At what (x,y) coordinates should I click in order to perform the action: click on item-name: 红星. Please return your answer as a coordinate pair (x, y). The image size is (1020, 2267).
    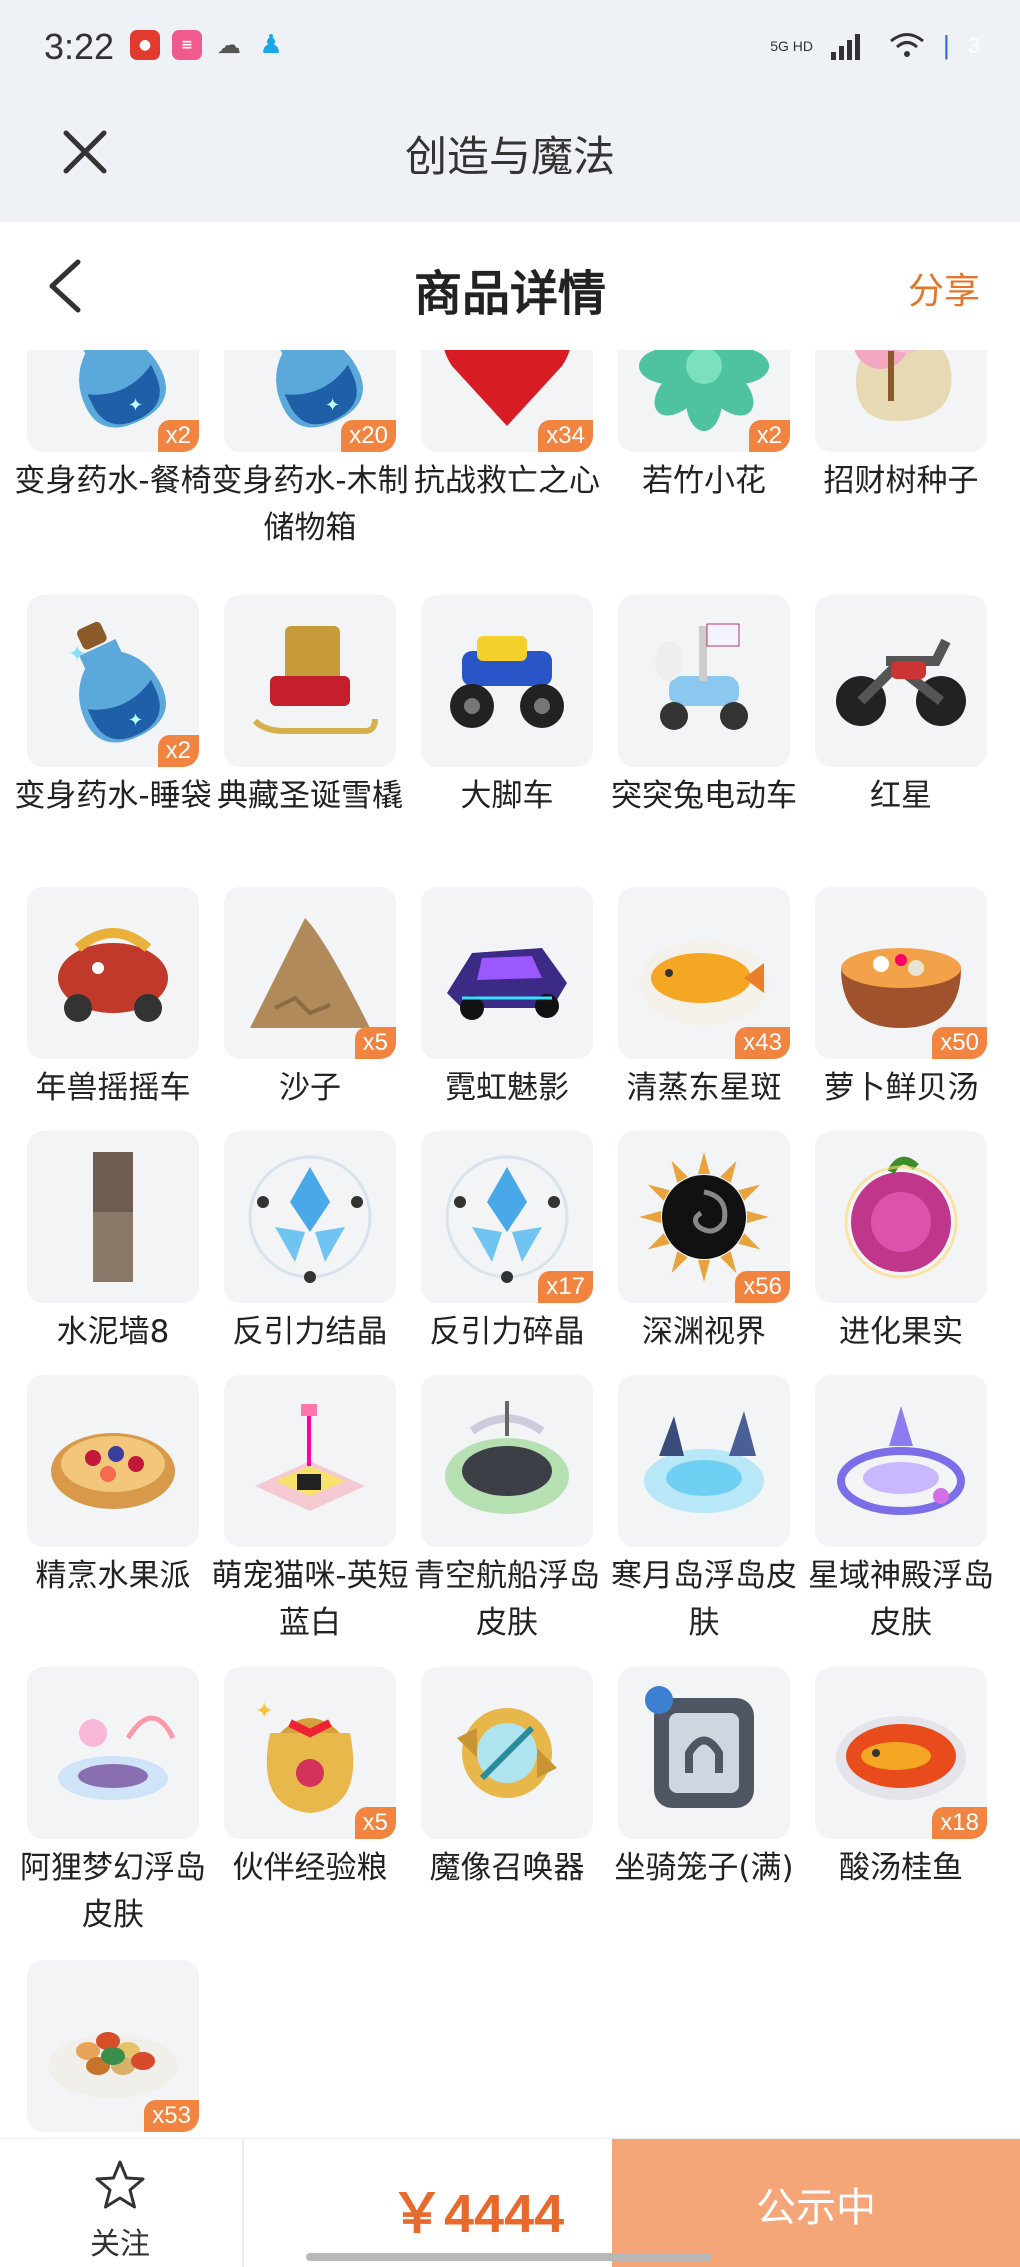
    Looking at the image, I should click on (901, 796).